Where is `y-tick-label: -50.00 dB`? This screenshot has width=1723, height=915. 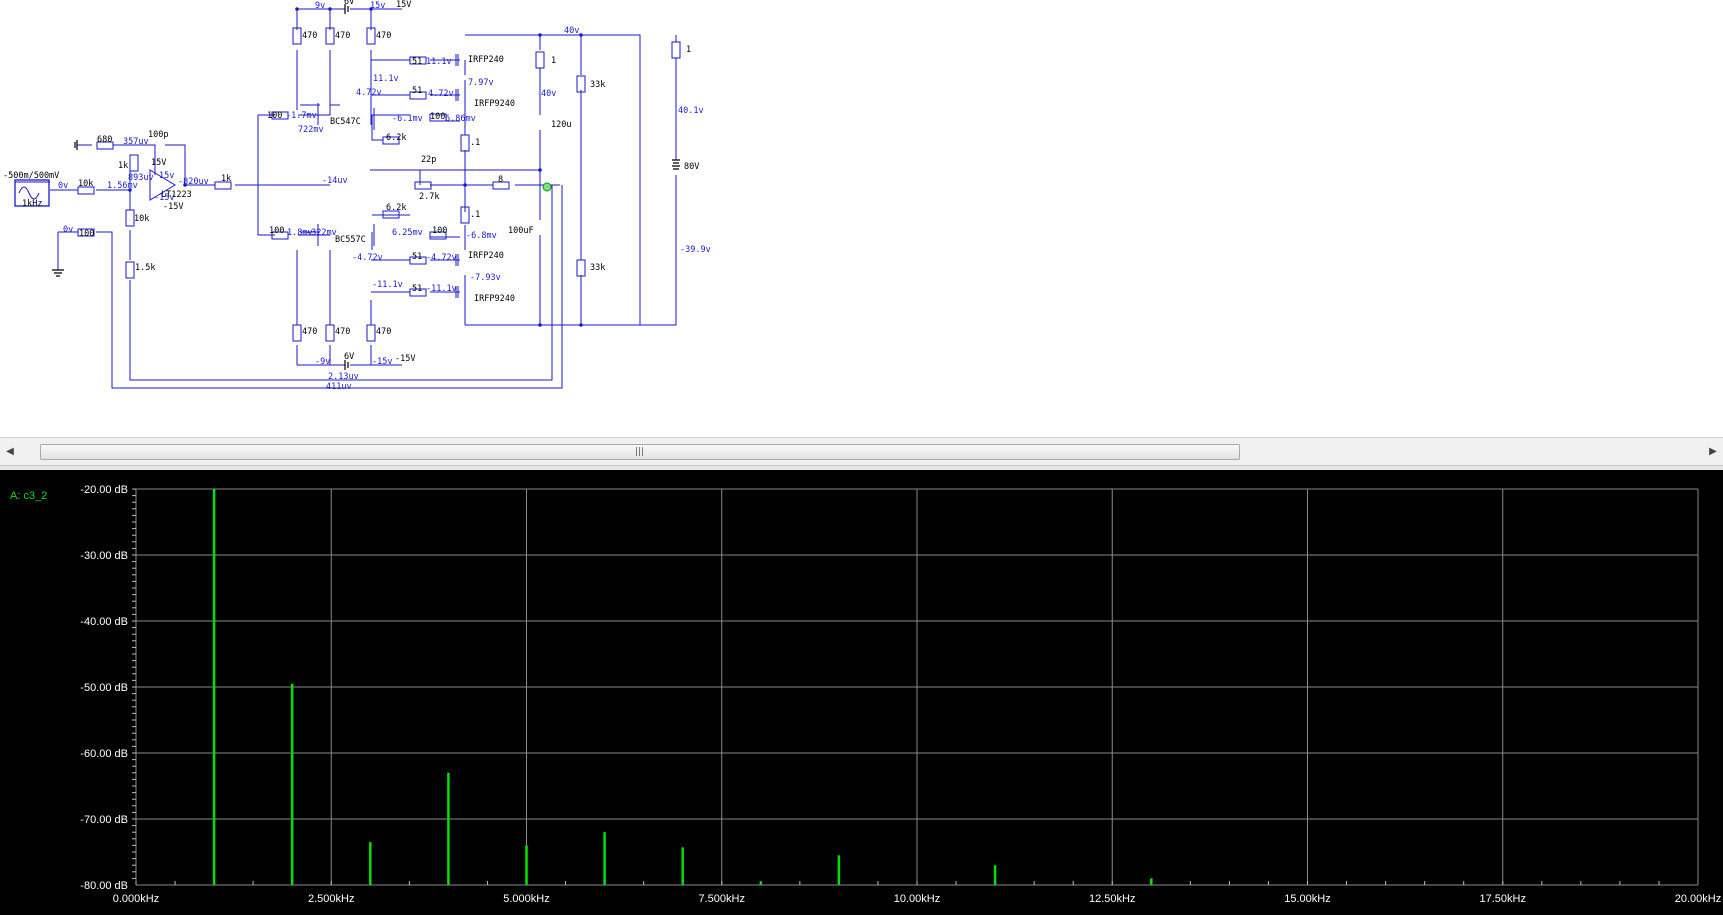
y-tick-label: -50.00 dB is located at coordinates (104, 688).